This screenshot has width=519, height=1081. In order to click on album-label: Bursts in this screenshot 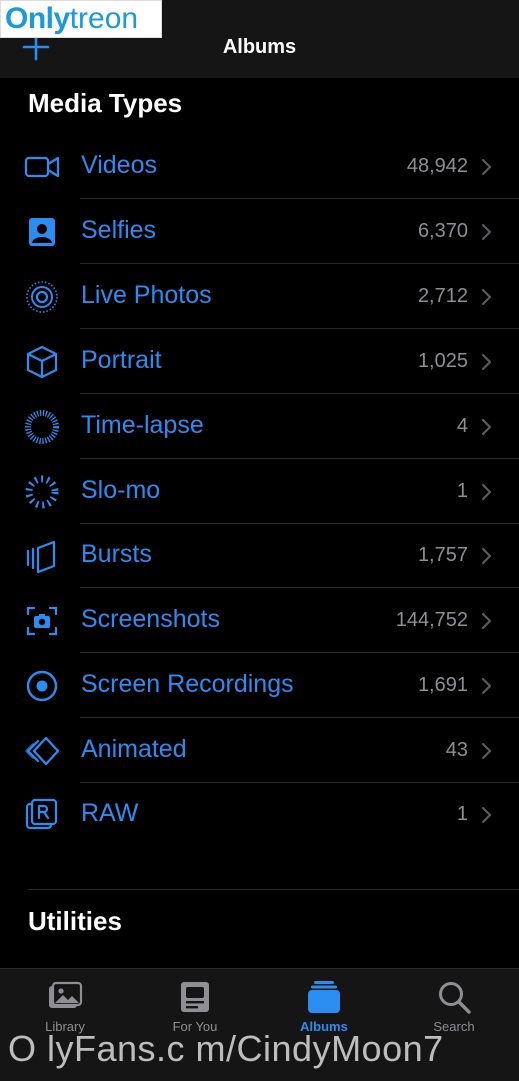, I will do `click(116, 554)`.